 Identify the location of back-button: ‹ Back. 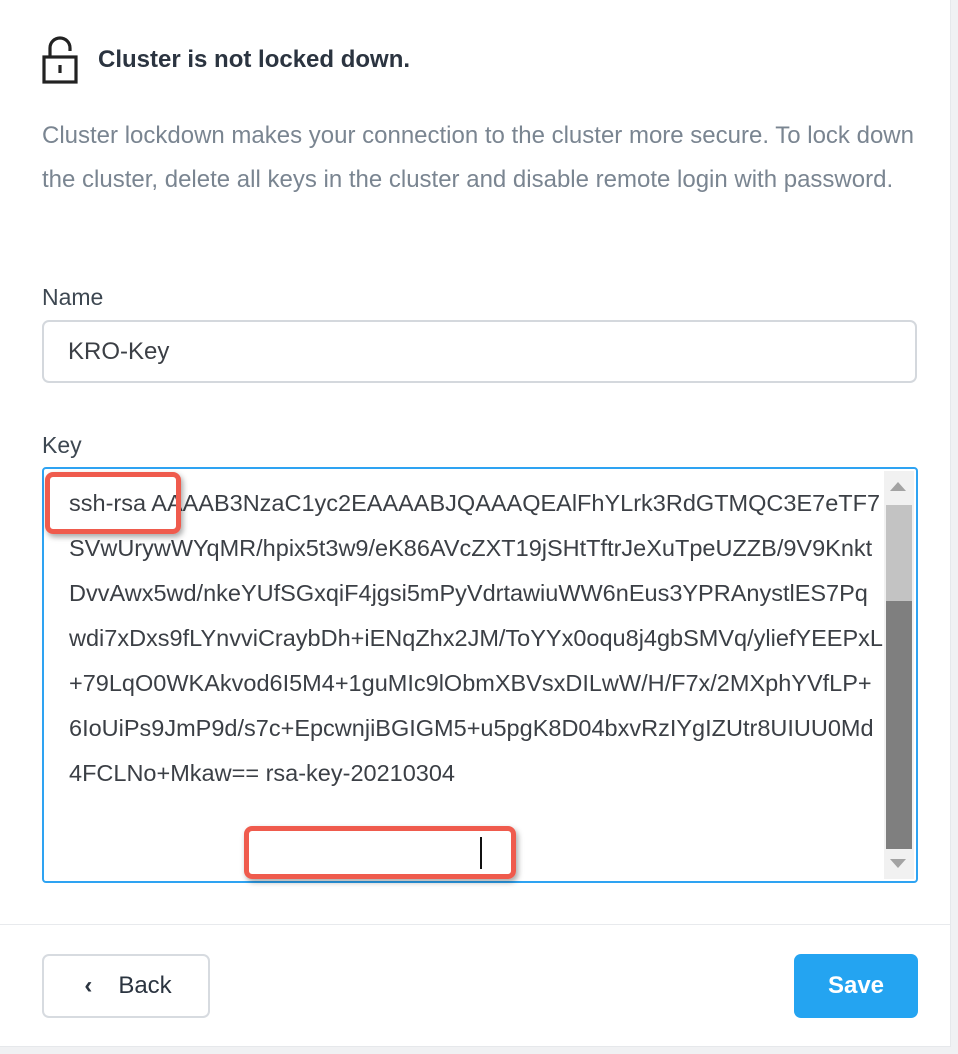
(126, 986).